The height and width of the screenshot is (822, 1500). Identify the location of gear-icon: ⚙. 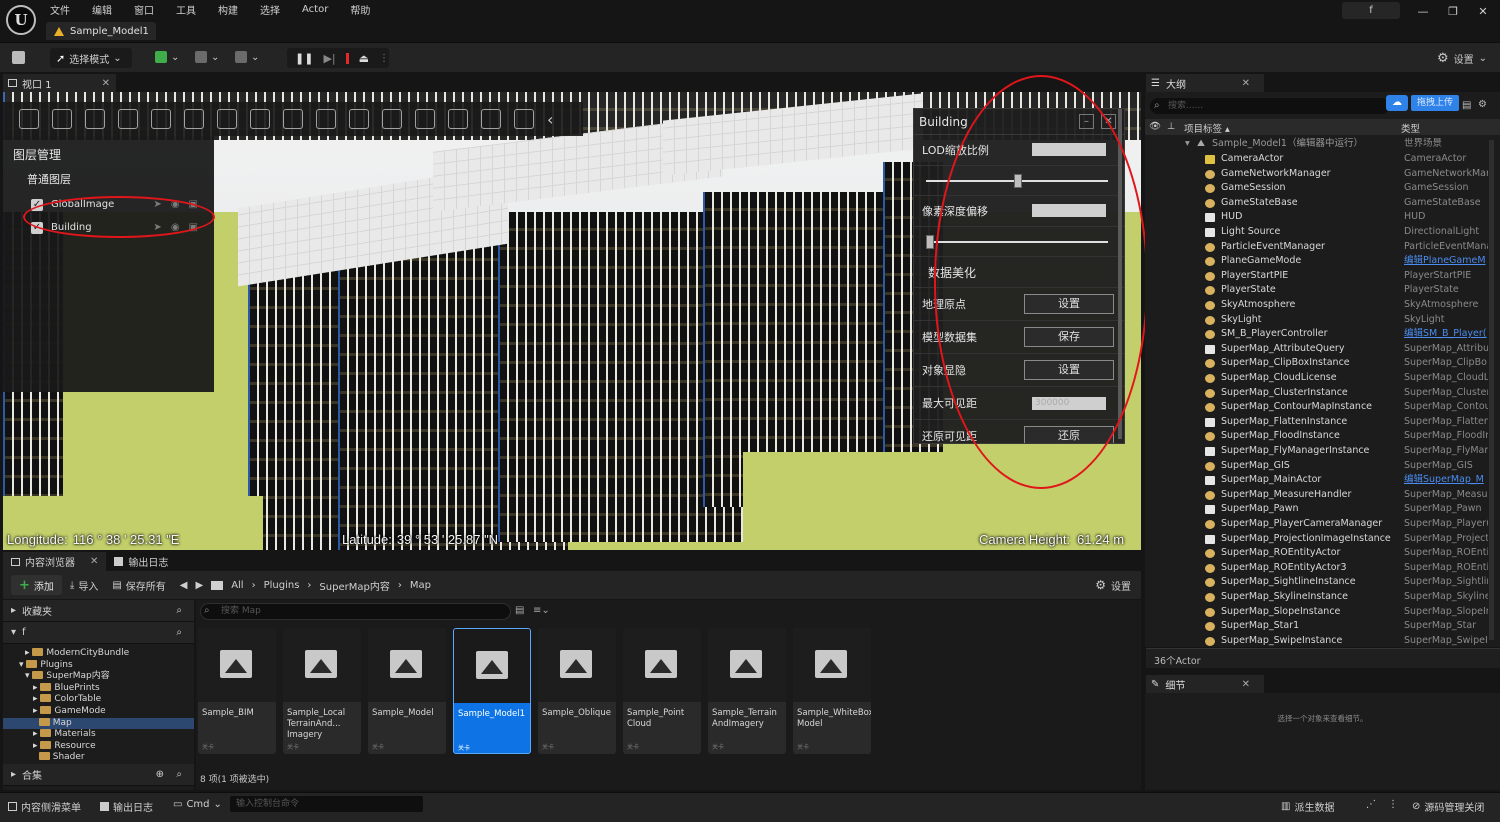
(1482, 104).